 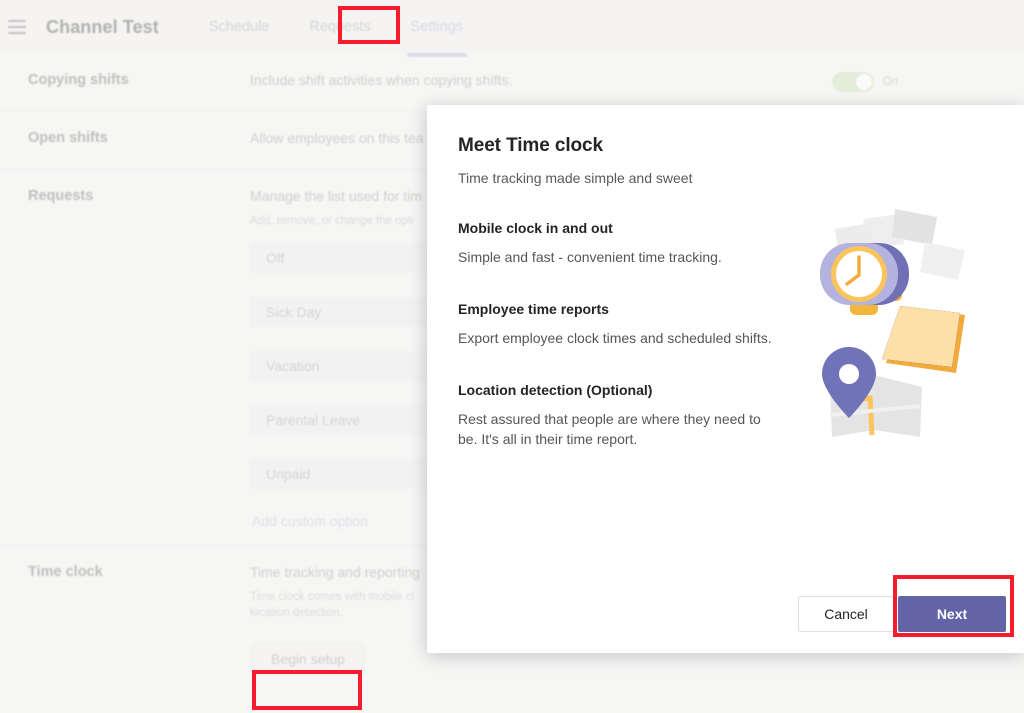 What do you see at coordinates (535, 228) in the screenshot?
I see `feature-title: Mobile clock in and out` at bounding box center [535, 228].